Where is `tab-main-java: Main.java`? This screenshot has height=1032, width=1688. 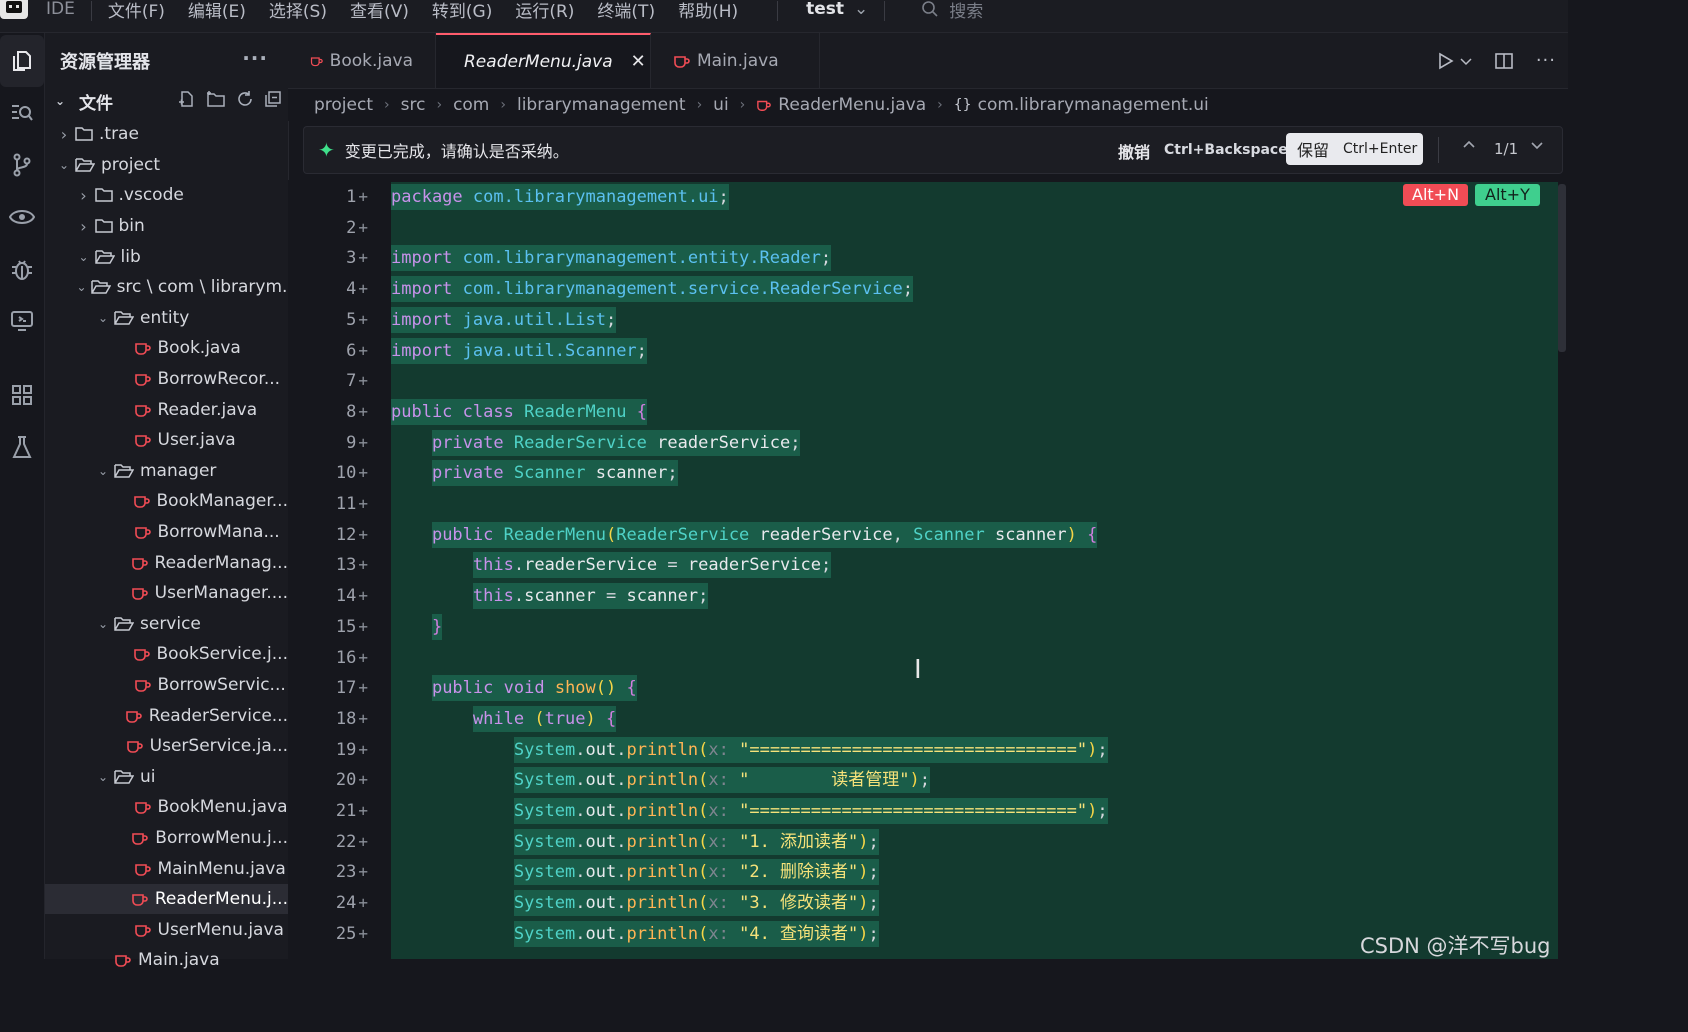 tab-main-java: Main.java is located at coordinates (735, 60).